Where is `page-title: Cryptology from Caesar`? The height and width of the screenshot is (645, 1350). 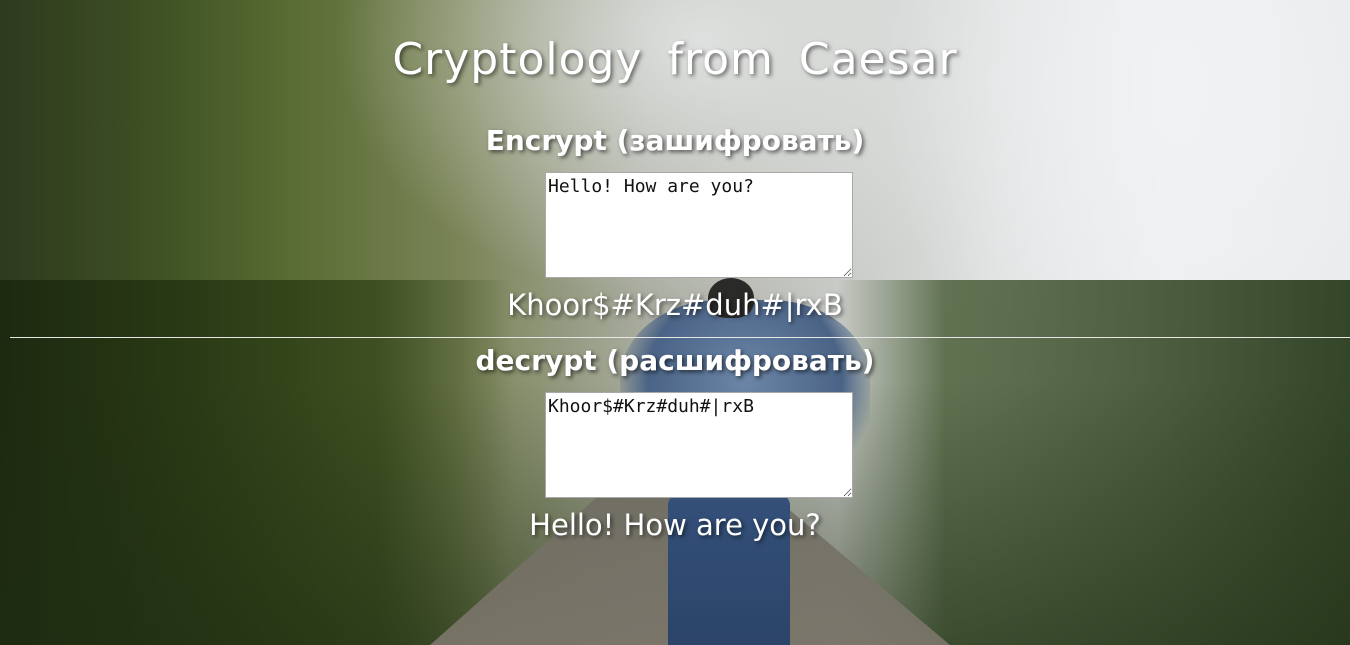
page-title: Cryptology from Caesar is located at coordinates (675, 59).